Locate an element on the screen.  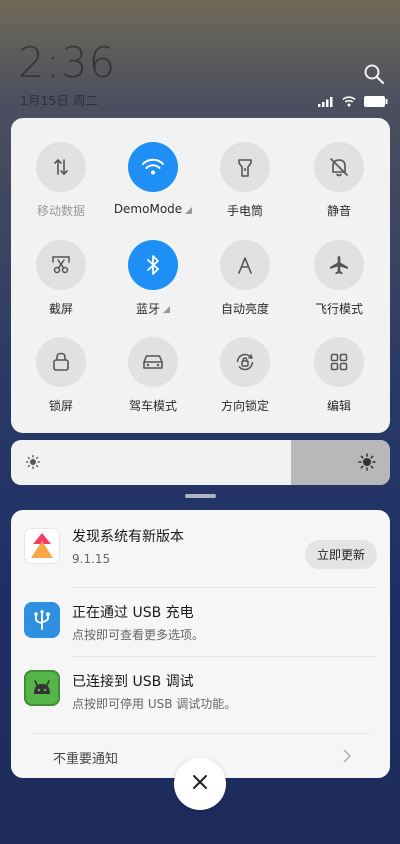
battery-icon is located at coordinates (376, 101).